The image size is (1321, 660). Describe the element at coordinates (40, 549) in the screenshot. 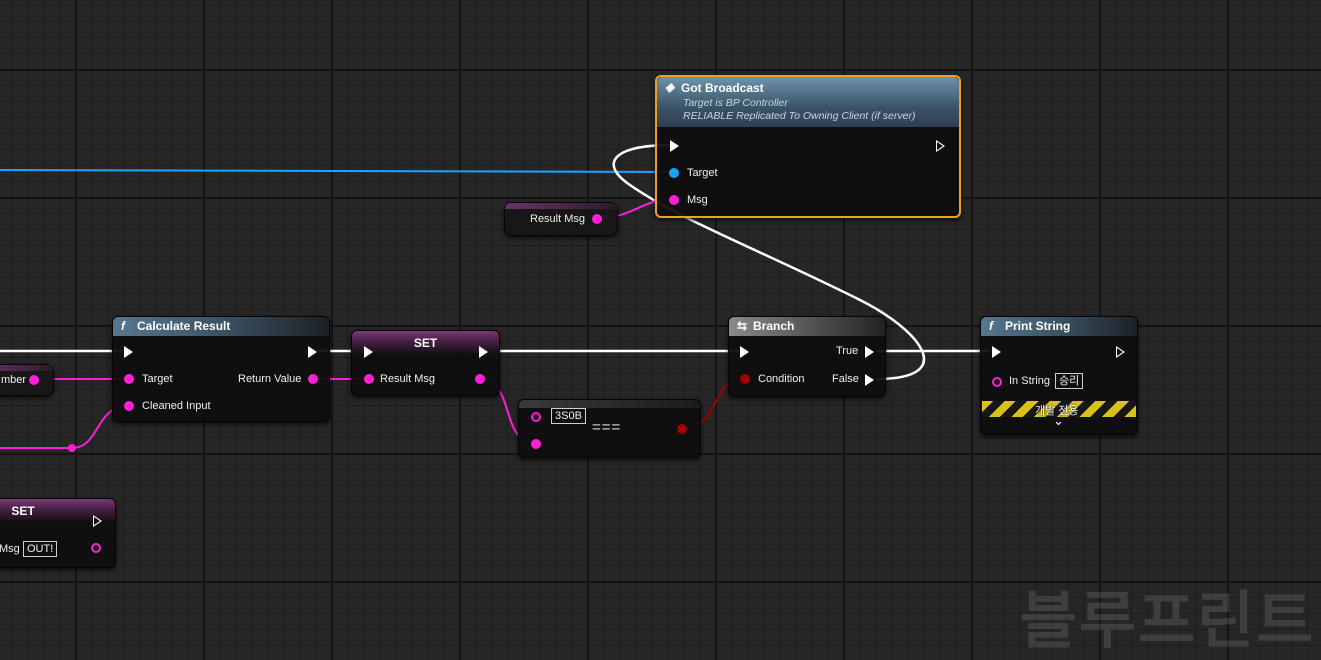

I see `set-msg-value: OUT!` at that location.